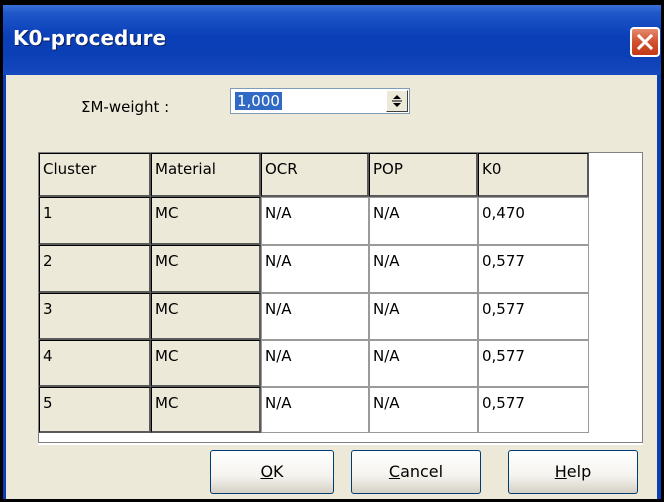 Image resolution: width=664 pixels, height=502 pixels. I want to click on cancel-button: Cancel, so click(416, 472).